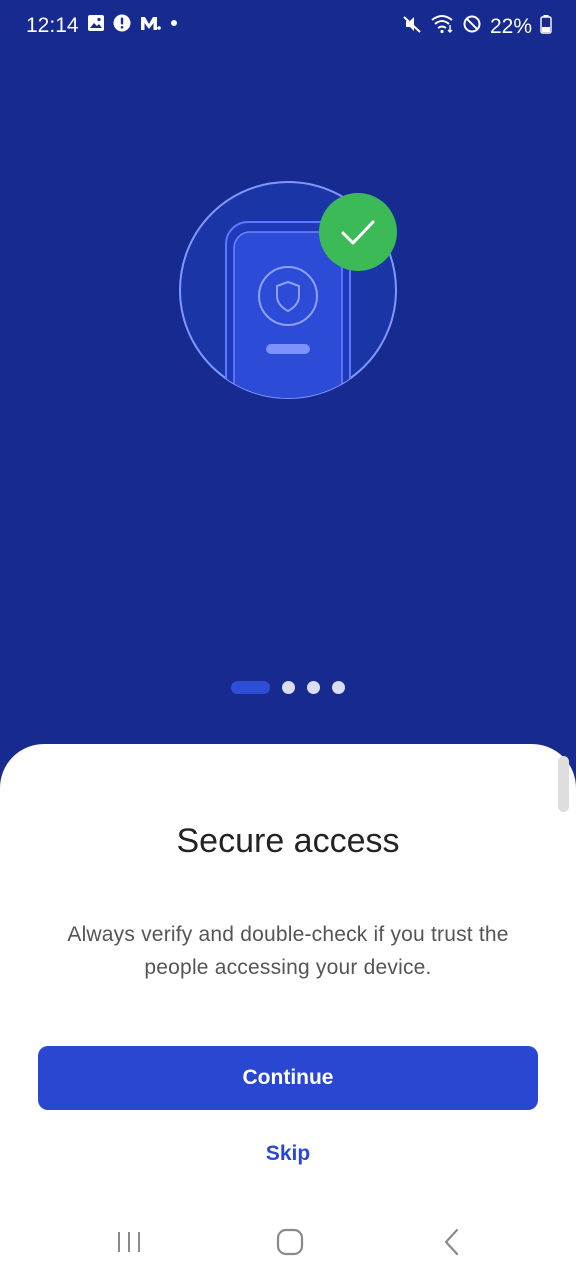 The height and width of the screenshot is (1280, 576). Describe the element at coordinates (288, 841) in the screenshot. I see `page-title: Secure access` at that location.